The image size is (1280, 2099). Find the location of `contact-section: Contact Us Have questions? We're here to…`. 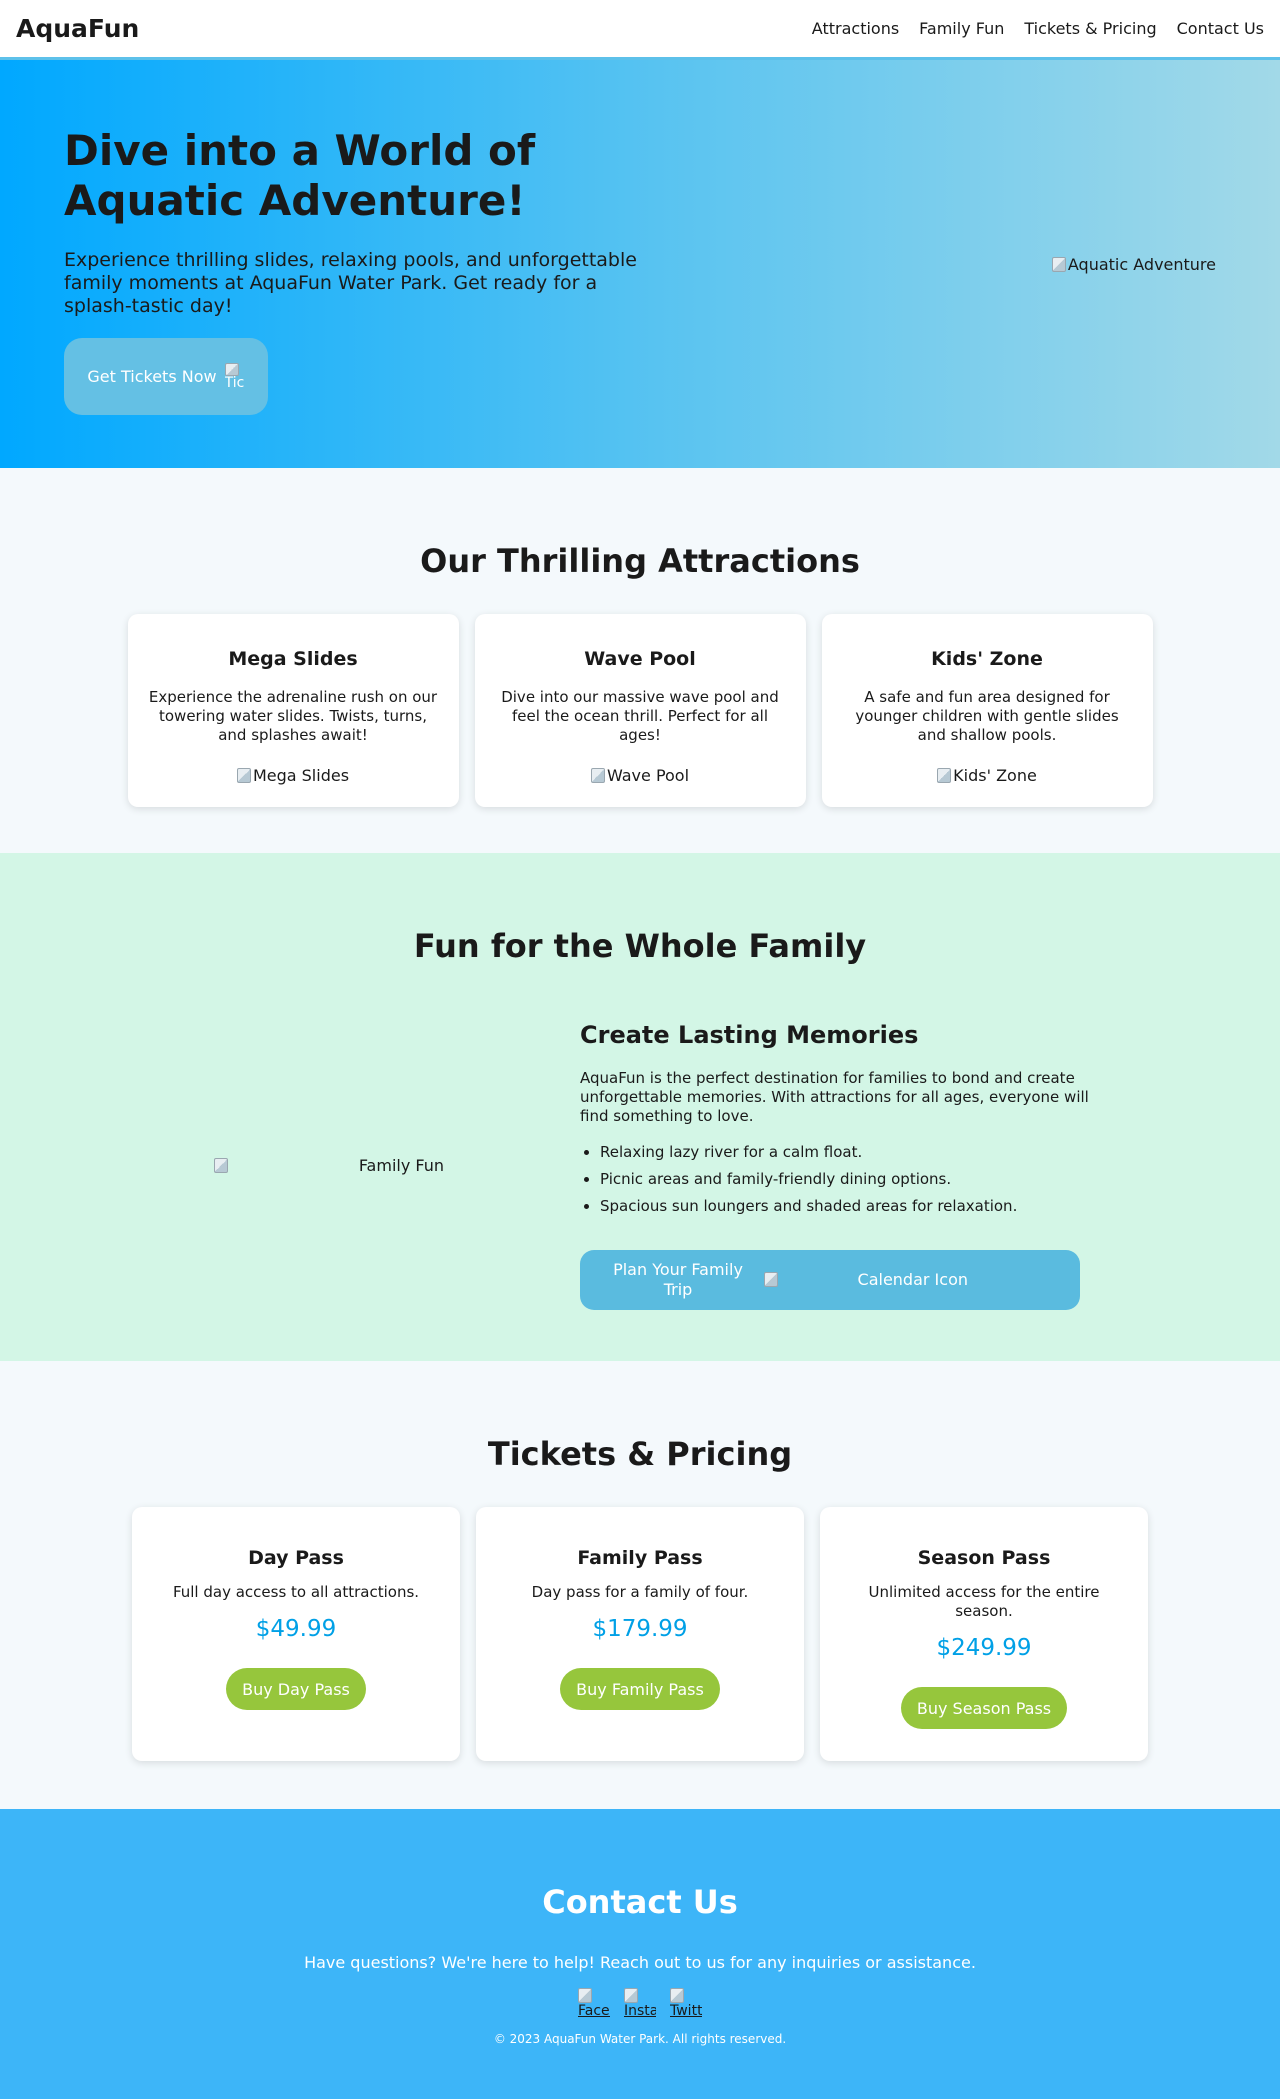

contact-section: Contact Us Have questions? We're here to… is located at coordinates (640, 1954).